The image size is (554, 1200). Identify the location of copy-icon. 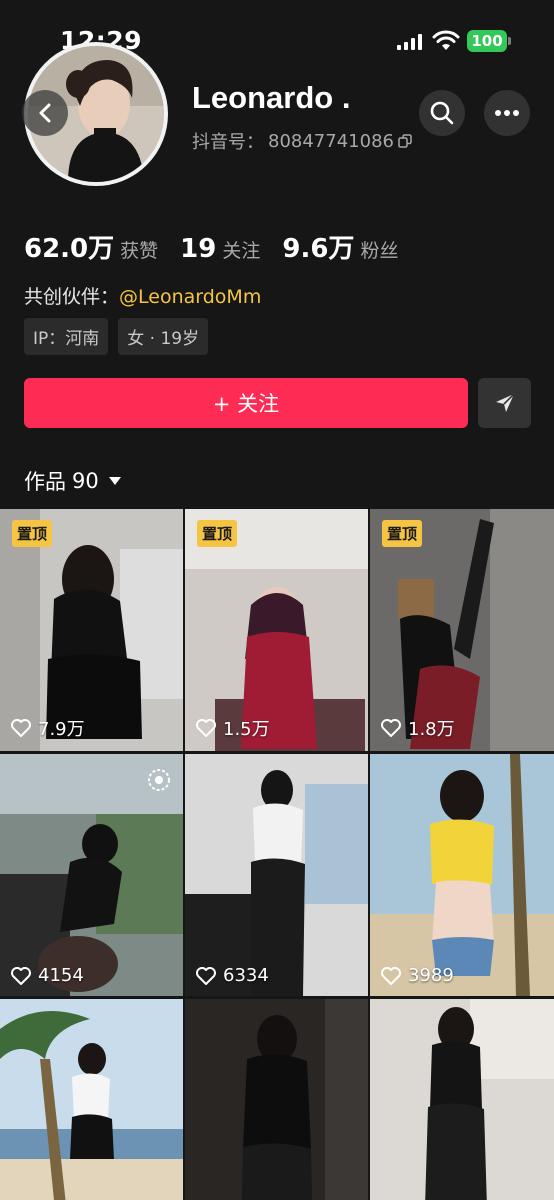
(405, 141).